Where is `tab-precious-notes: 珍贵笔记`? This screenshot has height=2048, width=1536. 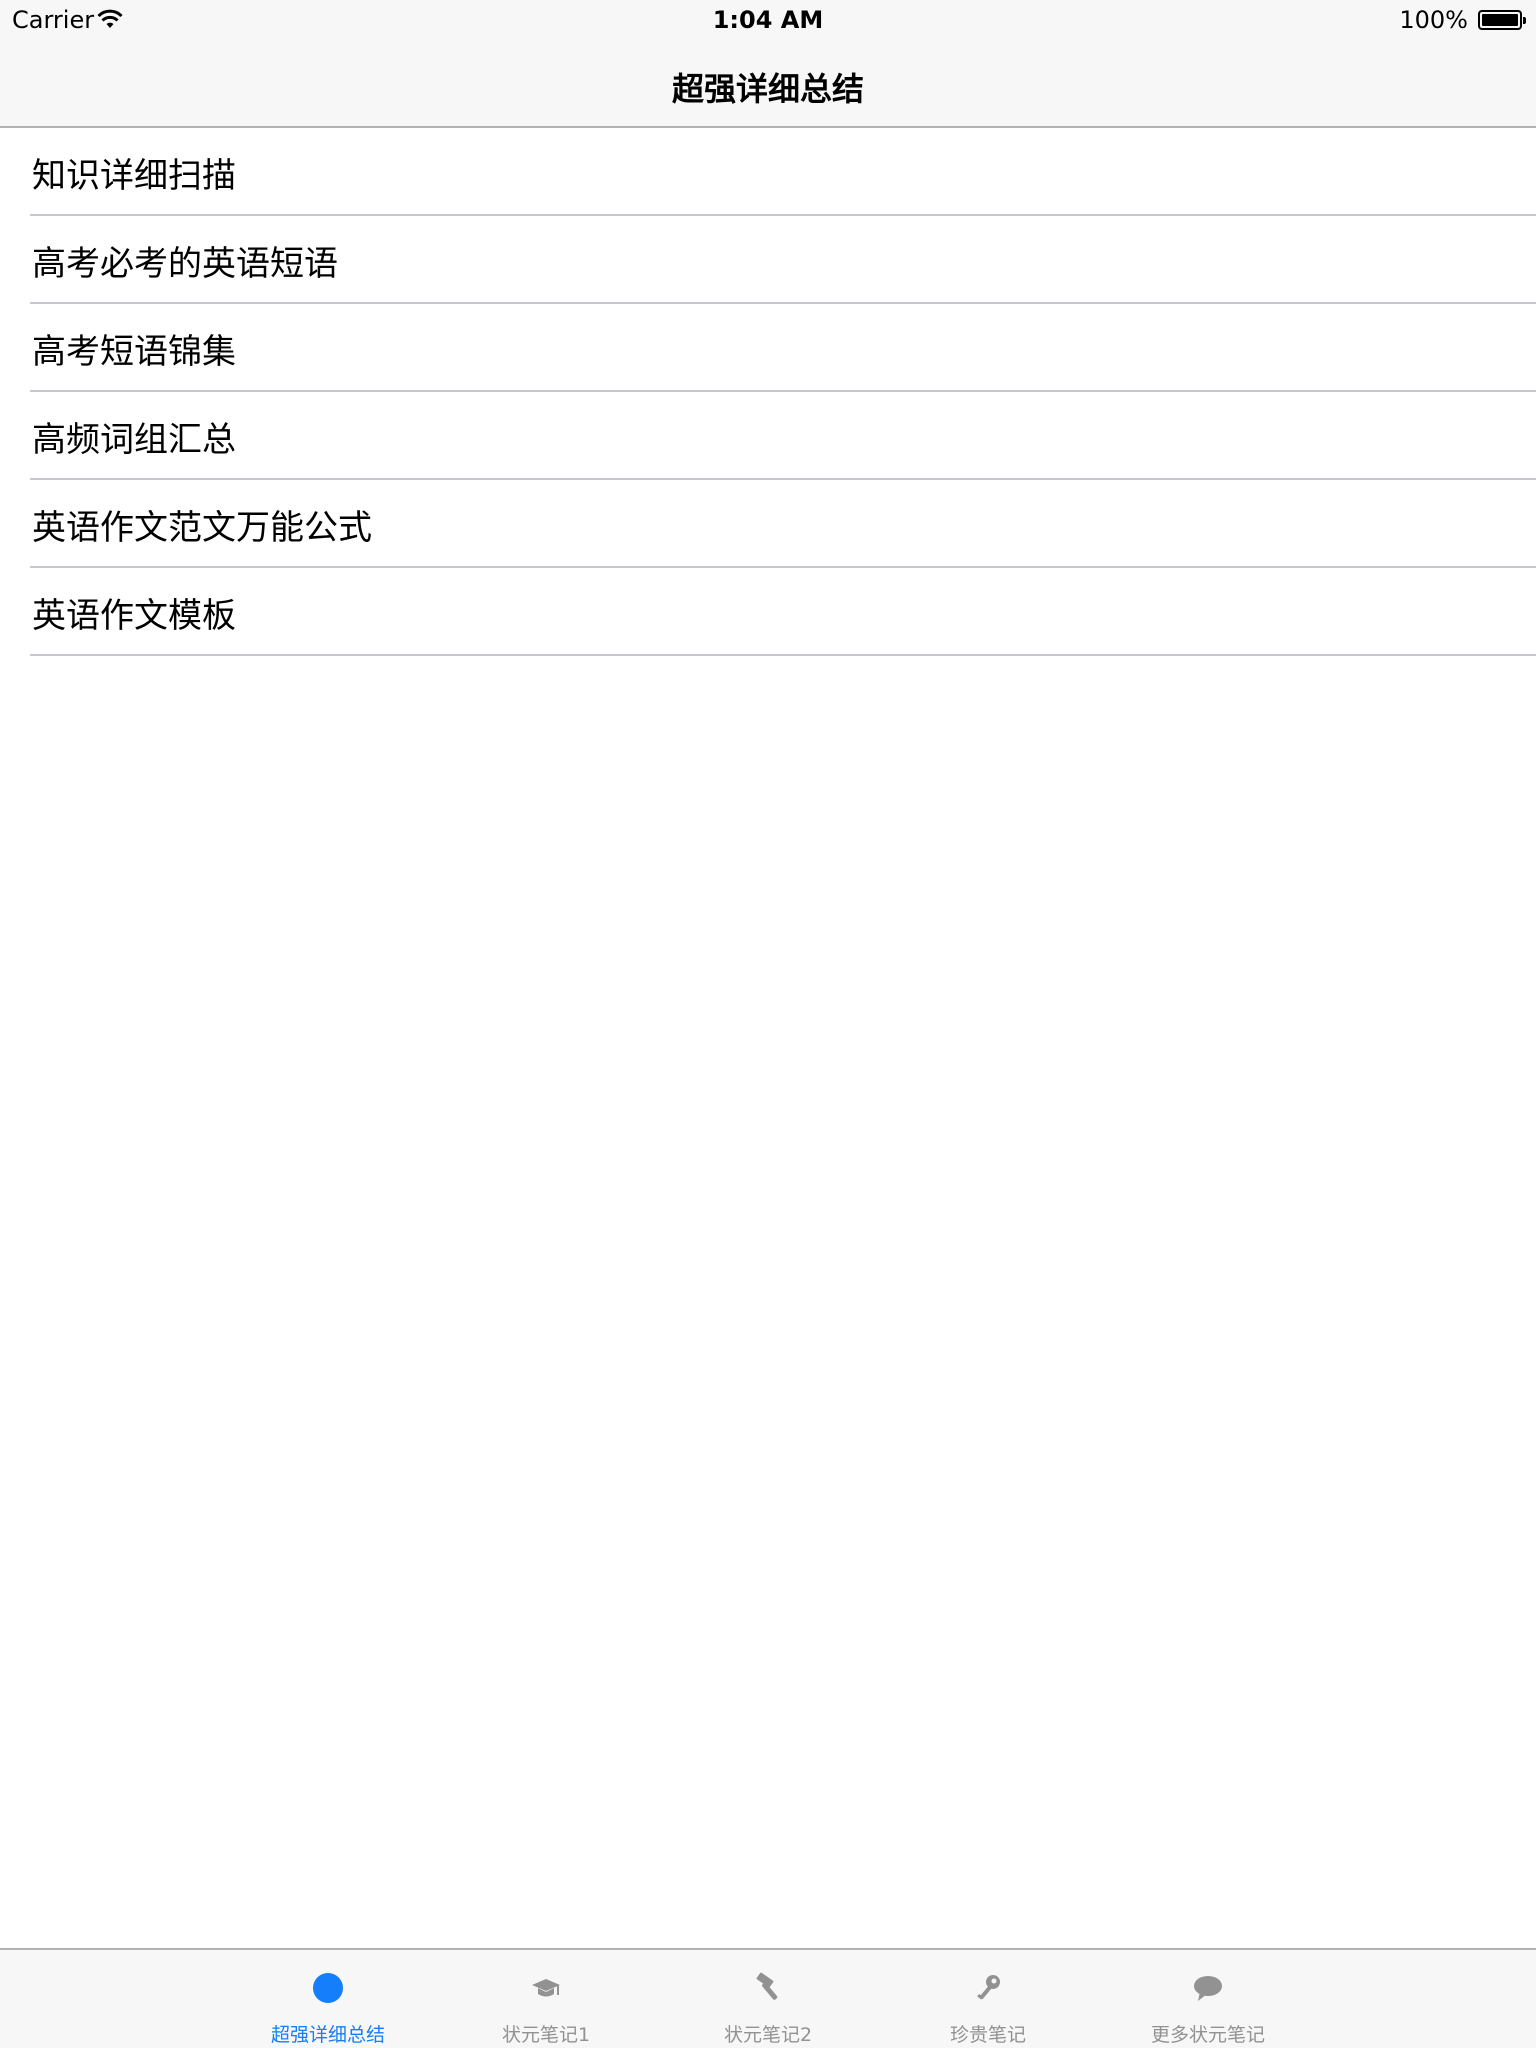
tab-precious-notes: 珍贵笔记 is located at coordinates (988, 1999).